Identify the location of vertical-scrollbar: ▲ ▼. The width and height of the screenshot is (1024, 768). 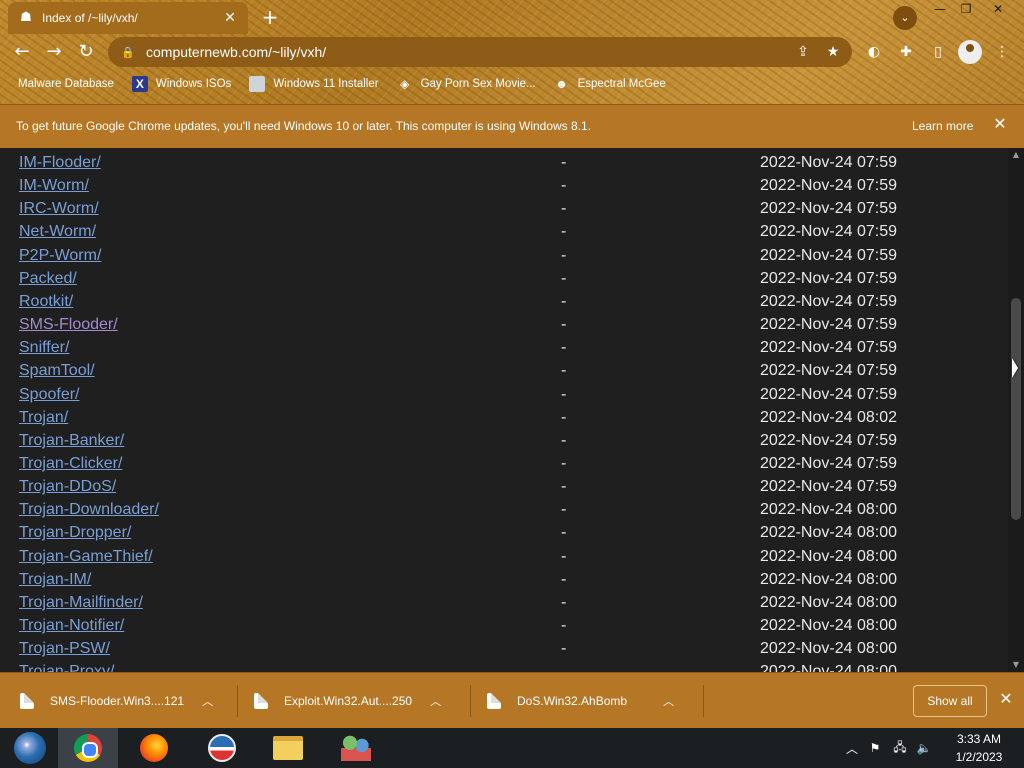
(1016, 410).